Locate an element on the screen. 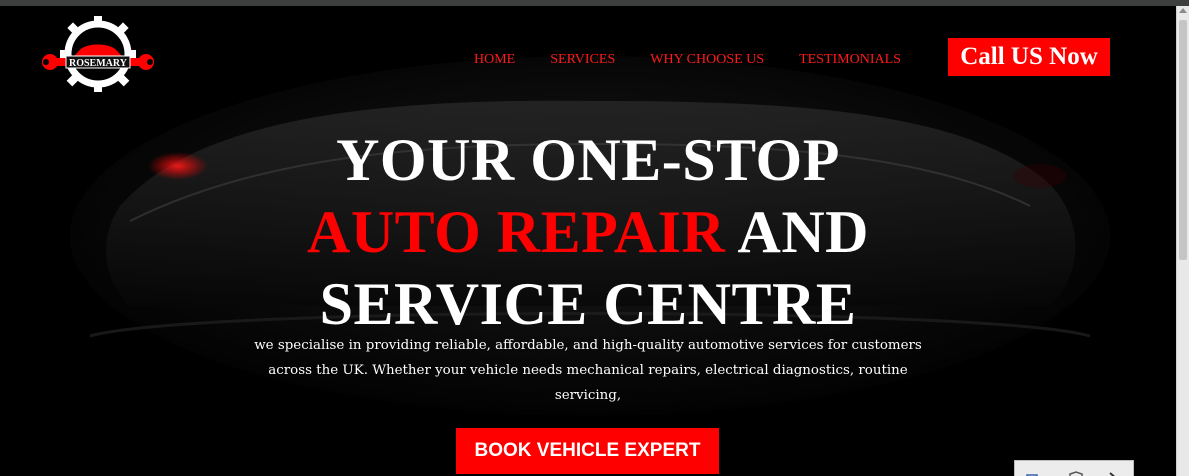 The image size is (1189, 476). floating-toolbar-widget is located at coordinates (1074, 468).